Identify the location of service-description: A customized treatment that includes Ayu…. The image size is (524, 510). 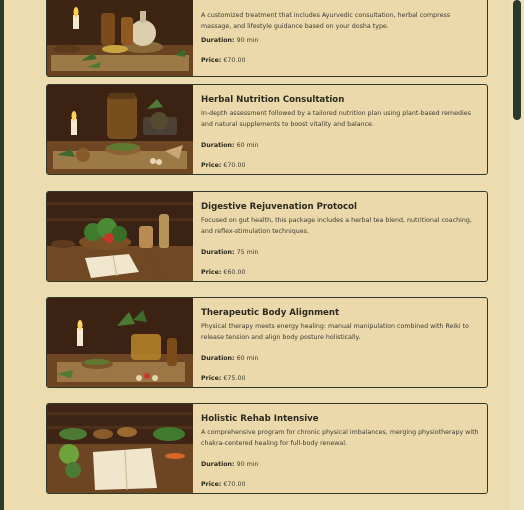
(326, 21).